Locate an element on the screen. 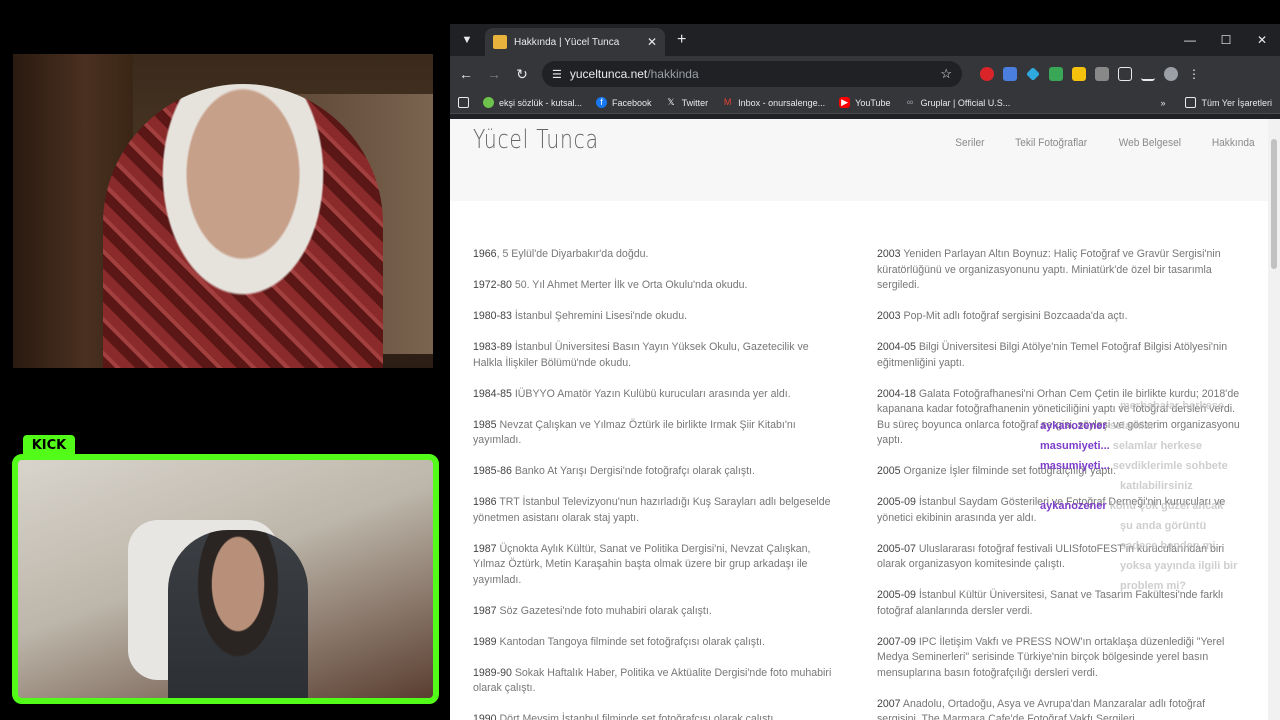 The width and height of the screenshot is (1280, 720). folder-icon is located at coordinates (1191, 102).